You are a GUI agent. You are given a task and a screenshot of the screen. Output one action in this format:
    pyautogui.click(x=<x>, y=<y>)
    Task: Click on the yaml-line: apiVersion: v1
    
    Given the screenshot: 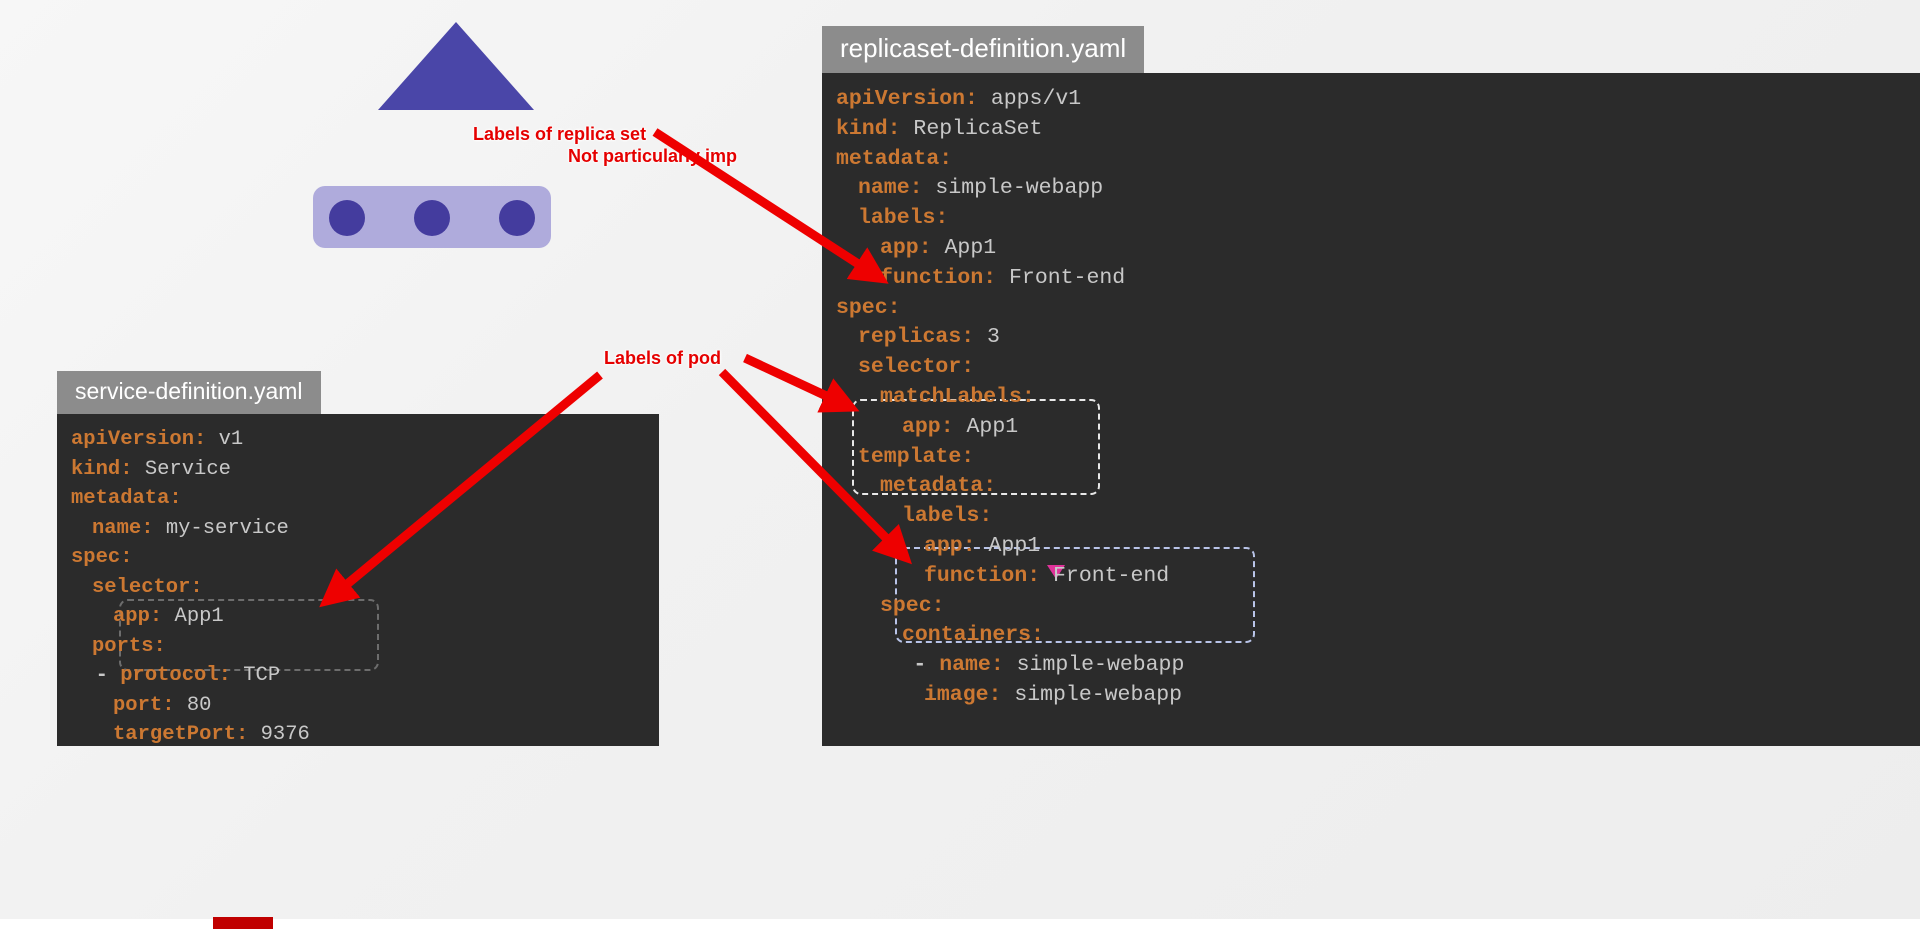 What is the action you would take?
    pyautogui.click(x=157, y=439)
    